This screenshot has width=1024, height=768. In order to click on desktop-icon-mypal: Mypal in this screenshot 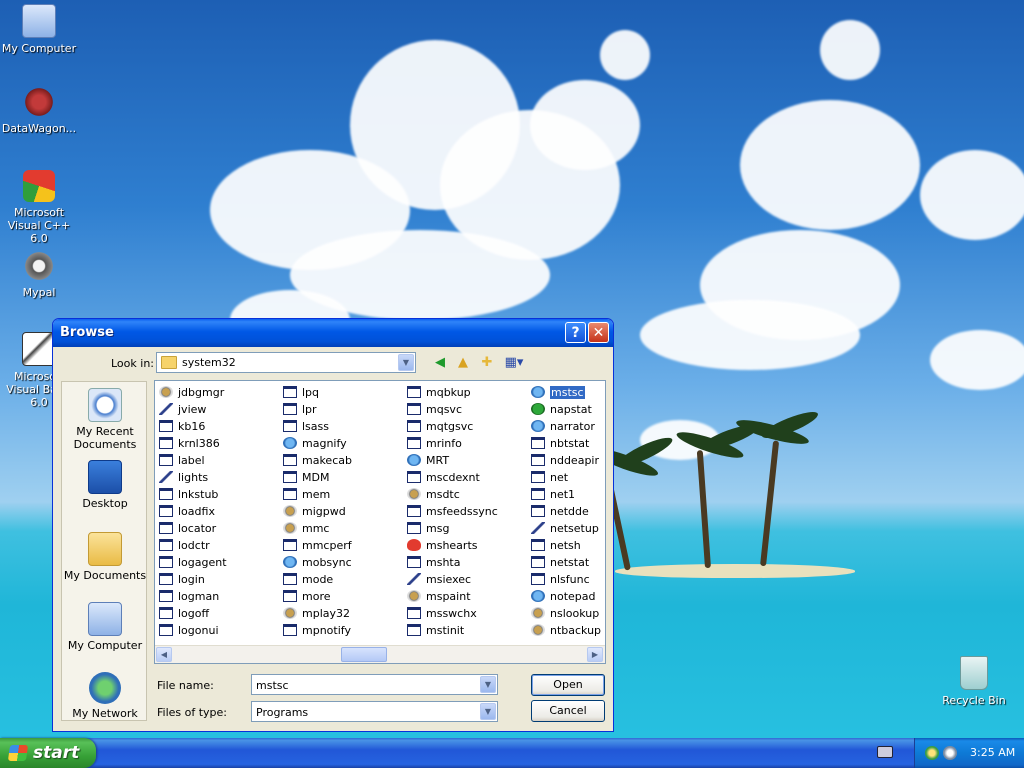, I will do `click(39, 274)`.